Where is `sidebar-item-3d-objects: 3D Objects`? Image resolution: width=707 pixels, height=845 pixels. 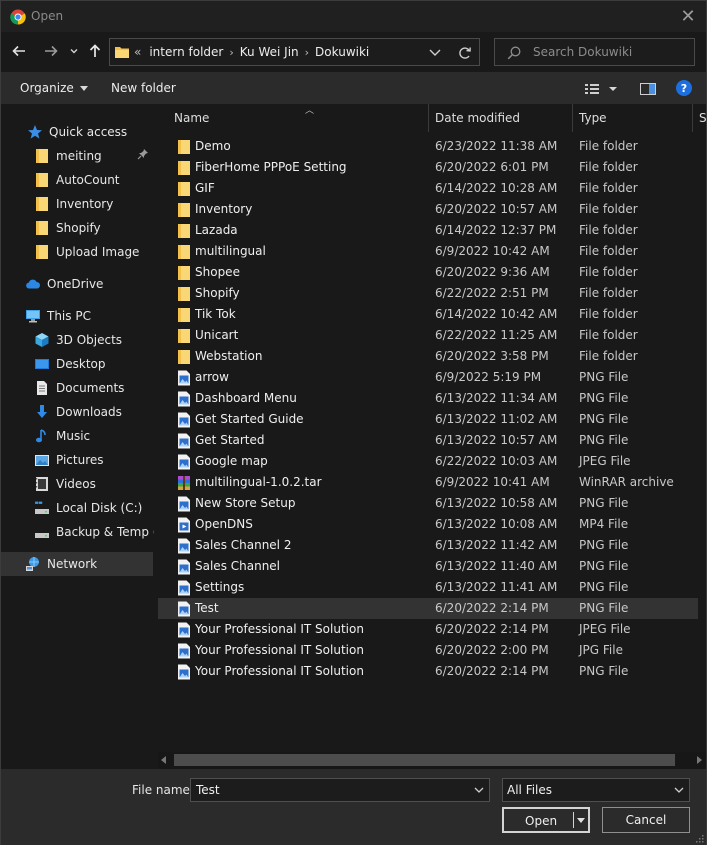
sidebar-item-3d-objects: 3D Objects is located at coordinates (77, 340).